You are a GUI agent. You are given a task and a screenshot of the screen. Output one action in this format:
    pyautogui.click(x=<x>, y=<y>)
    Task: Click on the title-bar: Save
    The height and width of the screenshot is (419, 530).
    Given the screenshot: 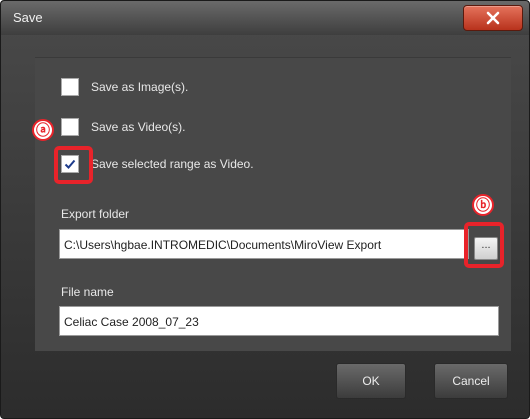 What is the action you would take?
    pyautogui.click(x=265, y=18)
    